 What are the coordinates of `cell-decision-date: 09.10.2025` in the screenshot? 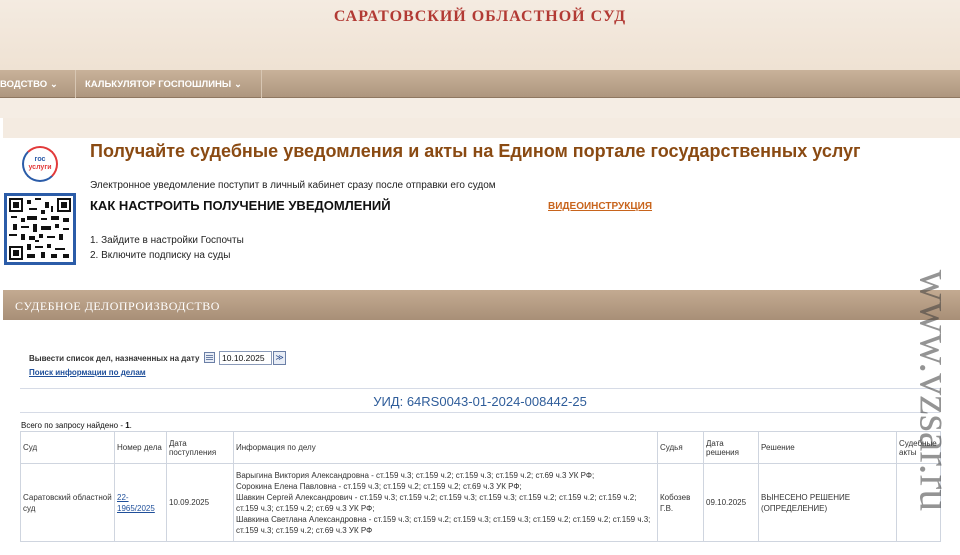 It's located at (731, 502).